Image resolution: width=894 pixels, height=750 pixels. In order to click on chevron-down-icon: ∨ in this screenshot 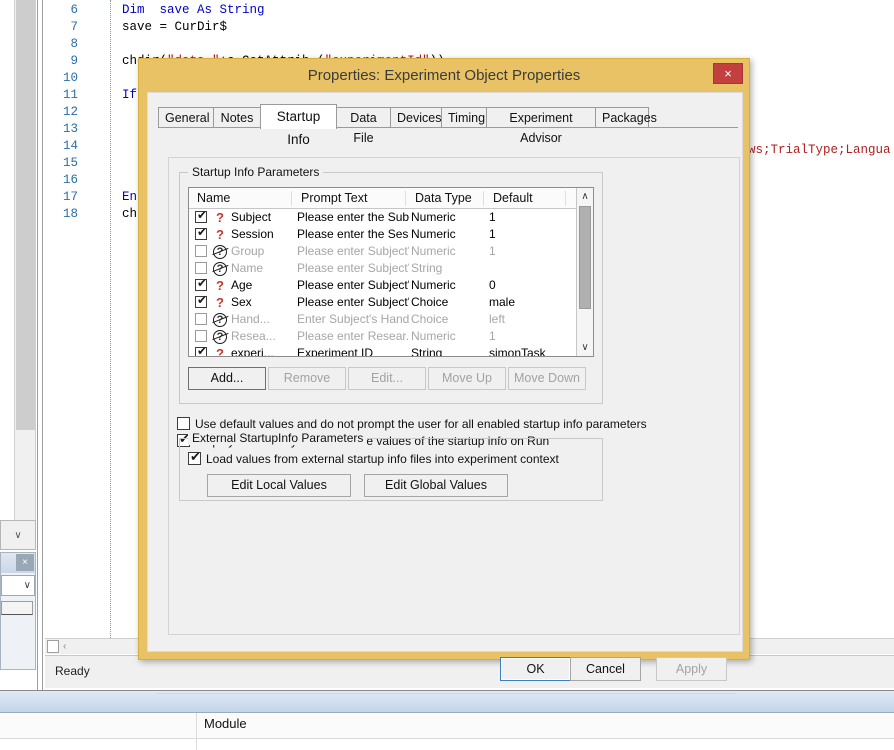, I will do `click(18, 535)`.